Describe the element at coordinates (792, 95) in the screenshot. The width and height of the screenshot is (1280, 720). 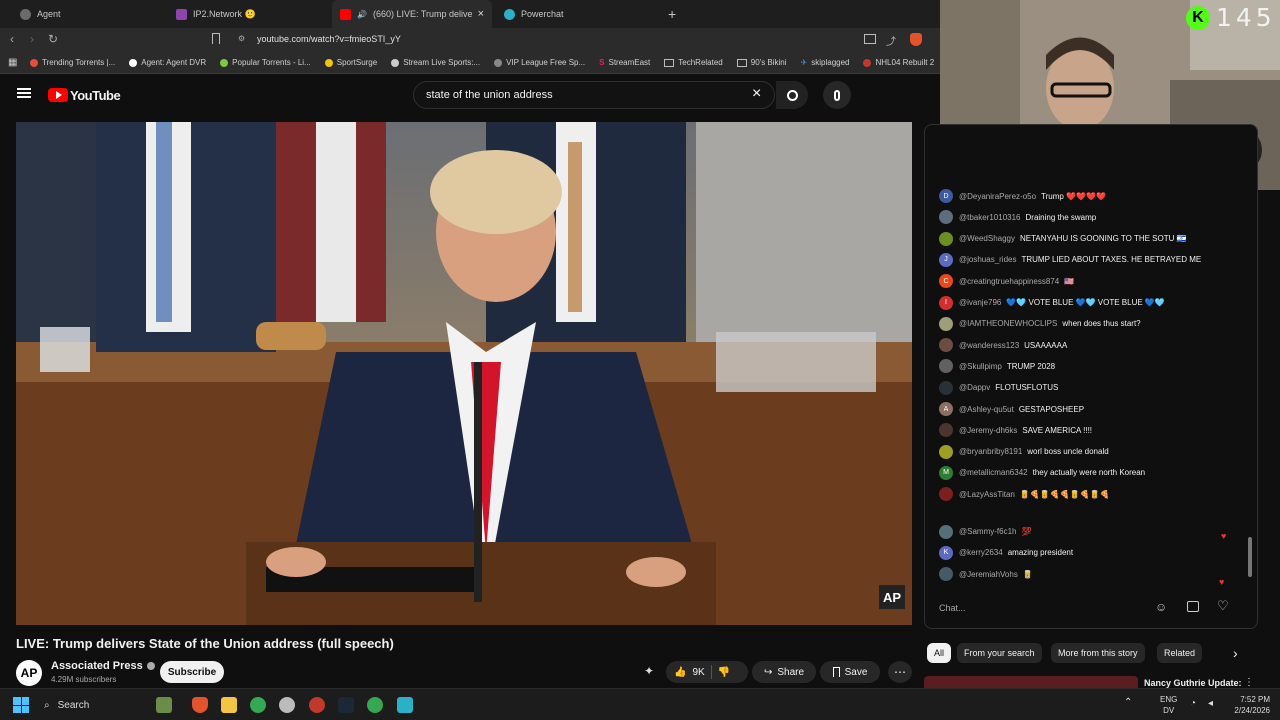
I see `search-button` at that location.